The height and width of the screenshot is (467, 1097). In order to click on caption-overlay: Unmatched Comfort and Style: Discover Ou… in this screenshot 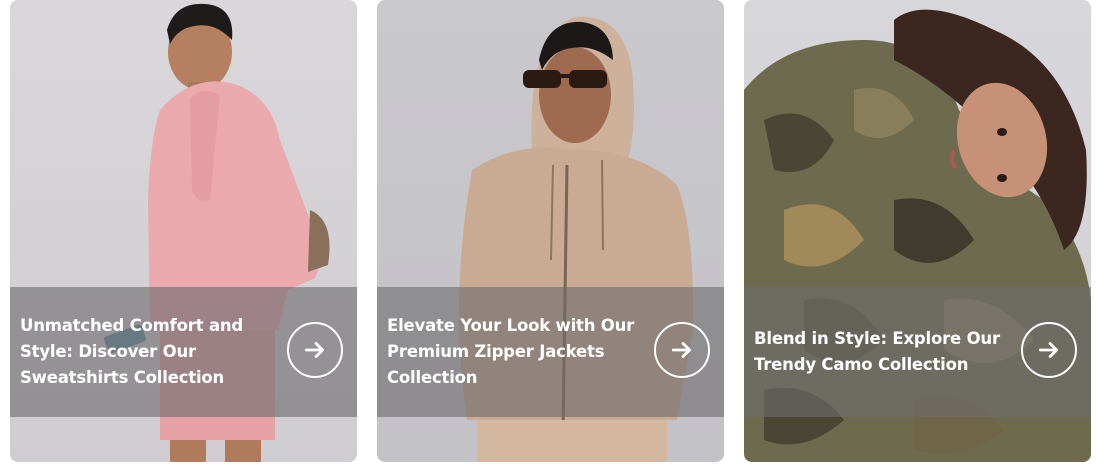, I will do `click(183, 352)`.